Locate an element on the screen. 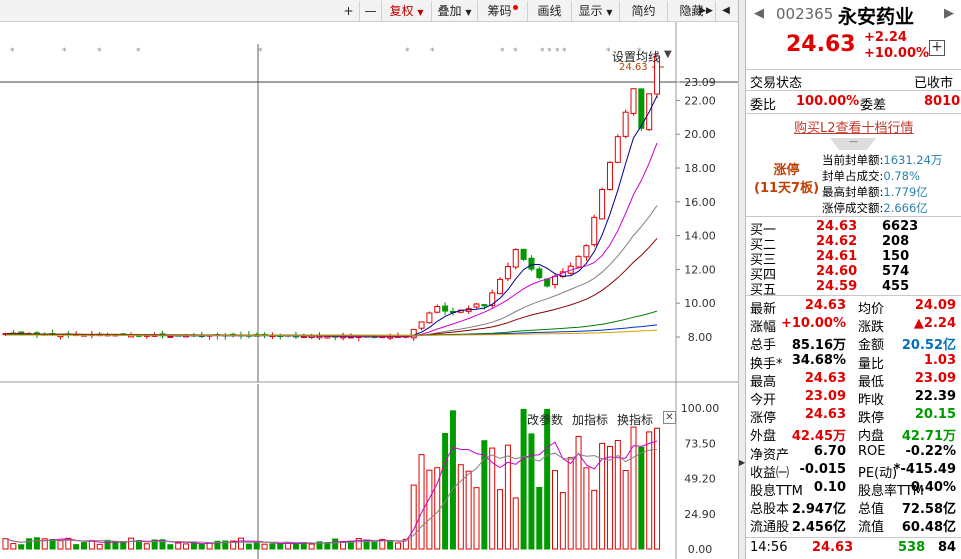 This screenshot has width=961, height=559. weibi-value: 100.00% is located at coordinates (828, 101).